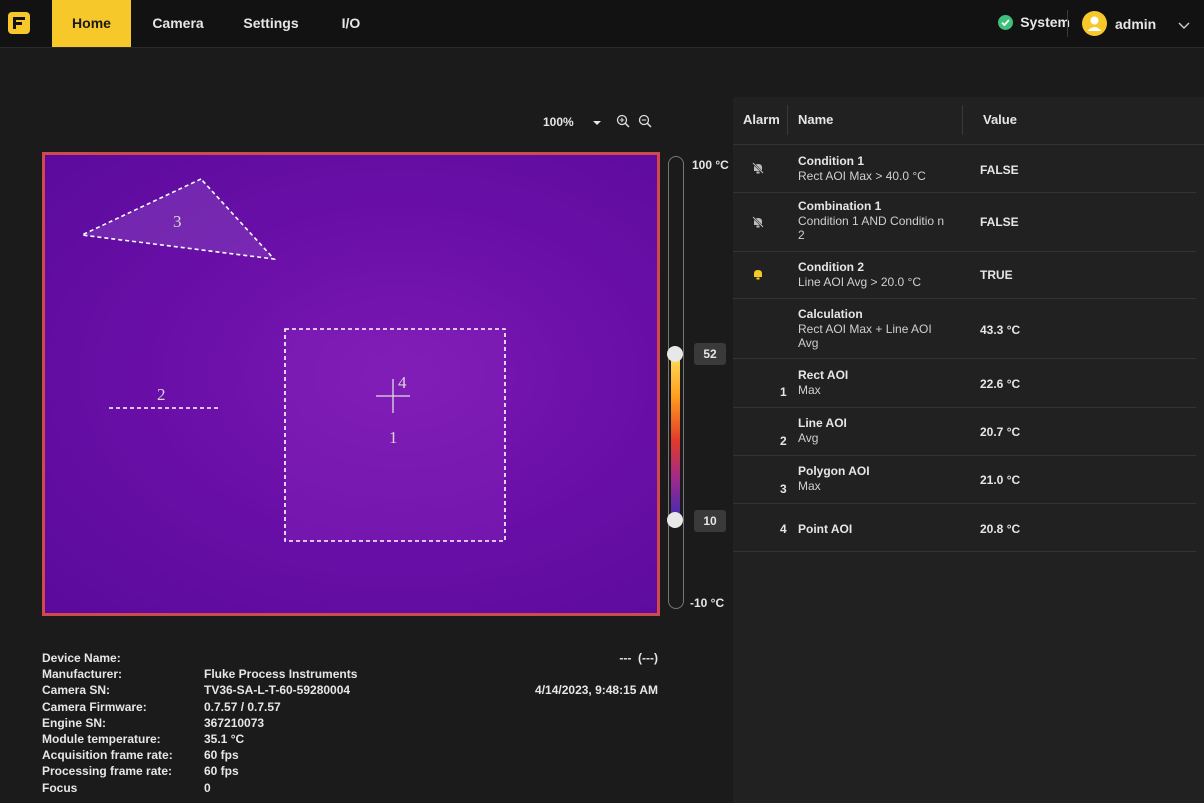 This screenshot has height=803, width=1204. Describe the element at coordinates (710, 354) in the screenshot. I see `scale-upper-value: 52` at that location.